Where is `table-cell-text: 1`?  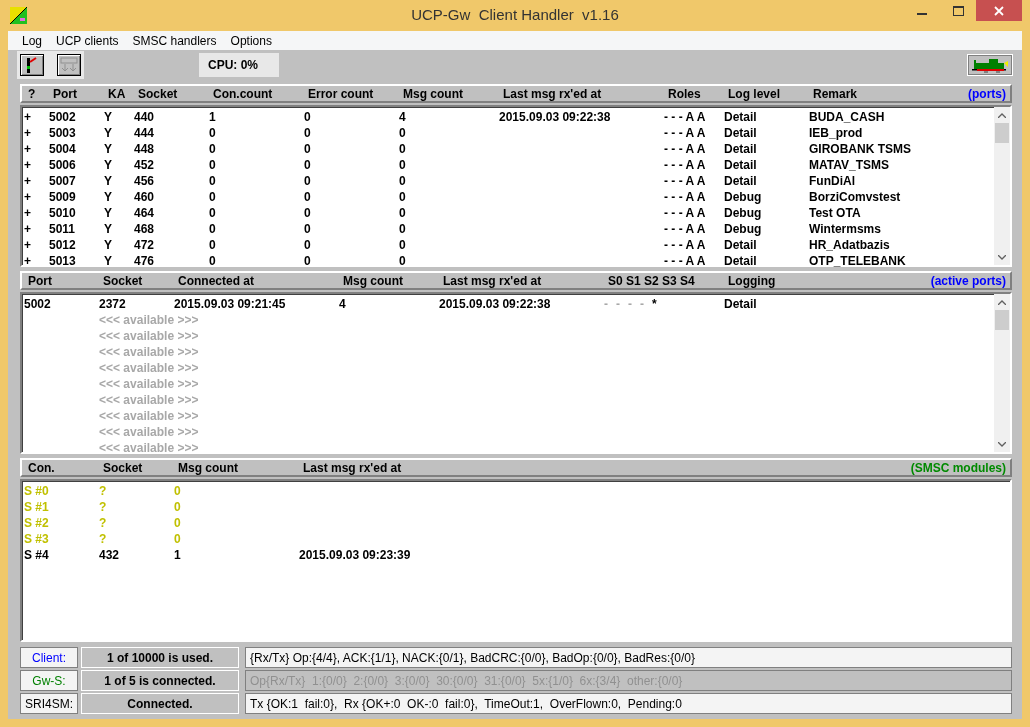 table-cell-text: 1 is located at coordinates (213, 117).